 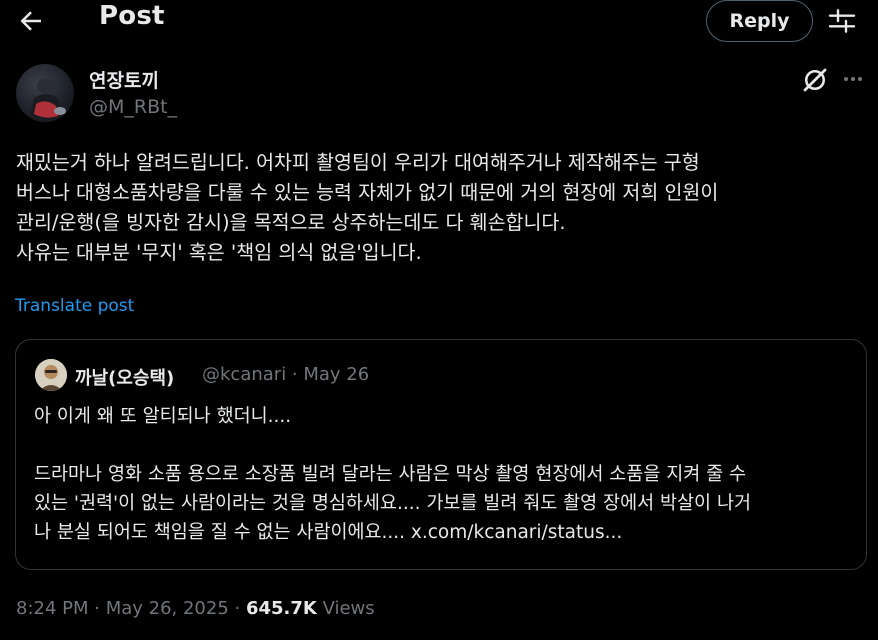 I want to click on avatar, so click(x=45, y=93).